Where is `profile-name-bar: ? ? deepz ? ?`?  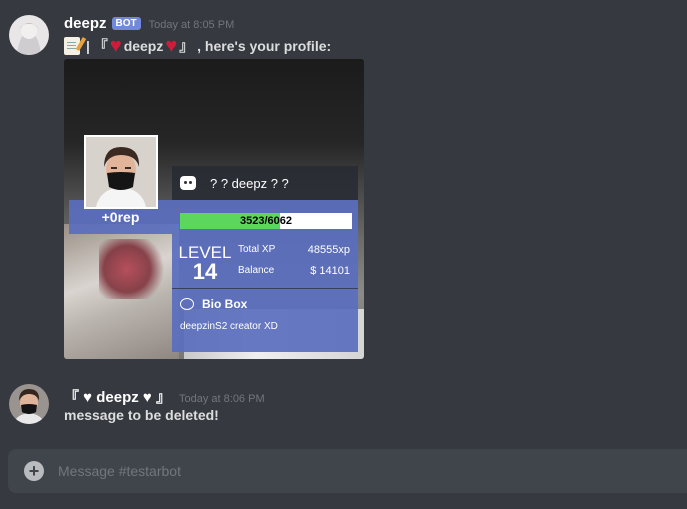
profile-name-bar: ? ? deepz ? ? is located at coordinates (265, 183).